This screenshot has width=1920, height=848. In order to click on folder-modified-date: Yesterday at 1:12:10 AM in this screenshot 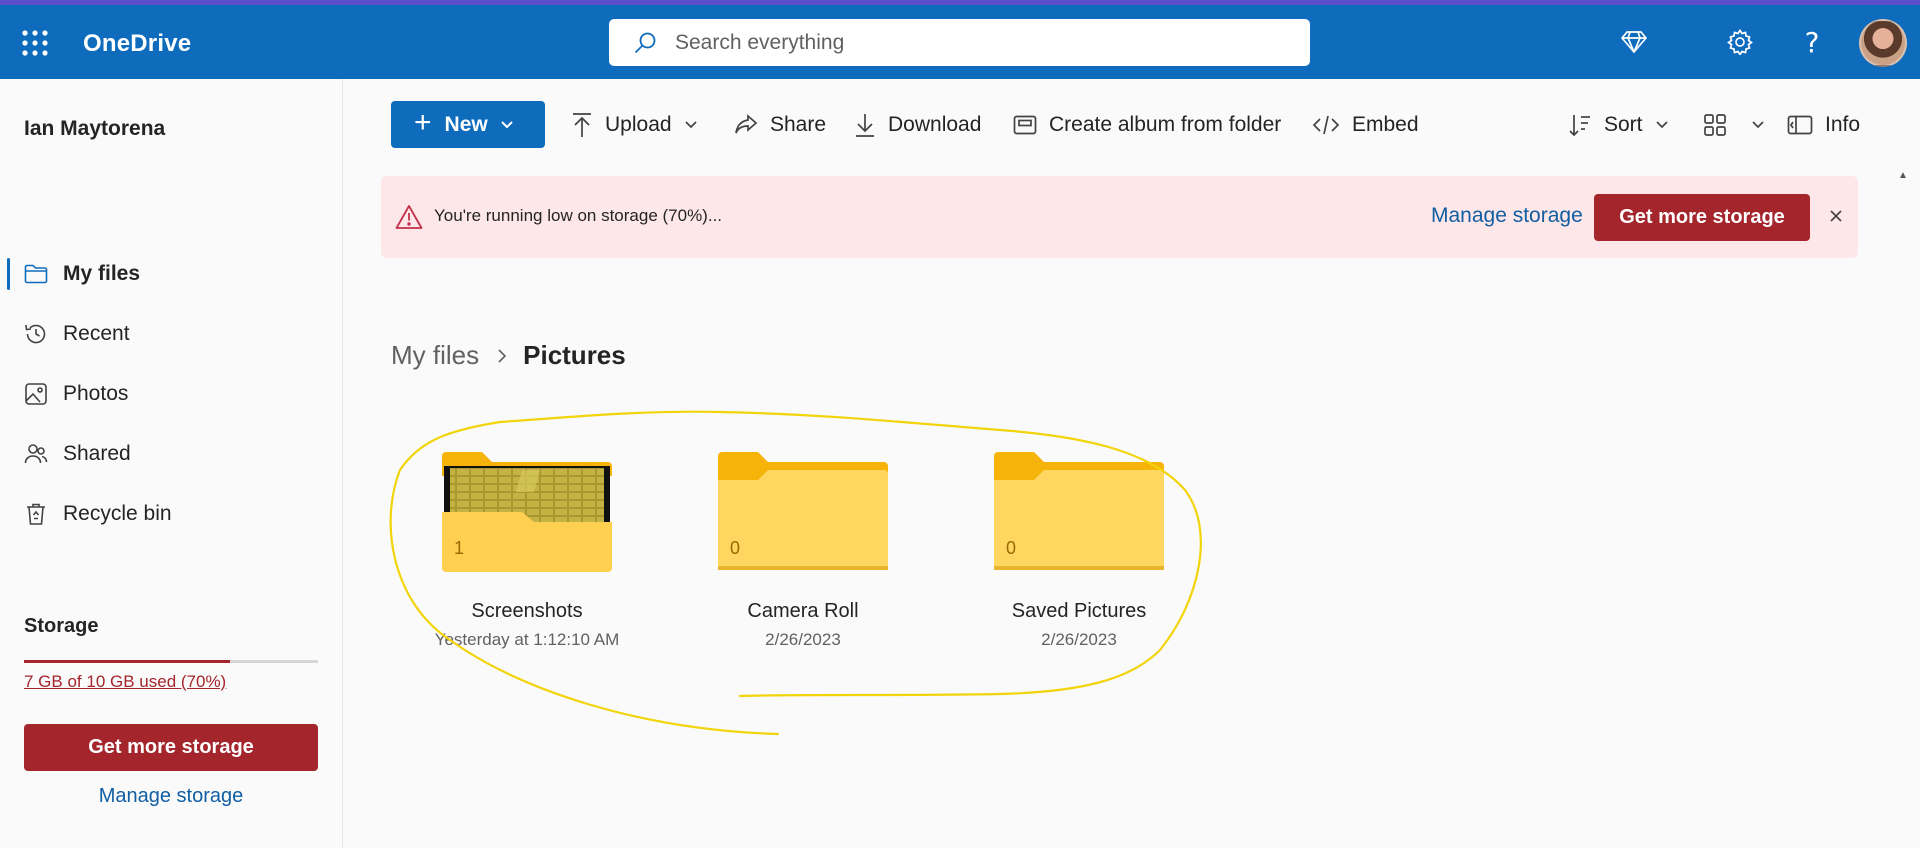, I will do `click(527, 639)`.